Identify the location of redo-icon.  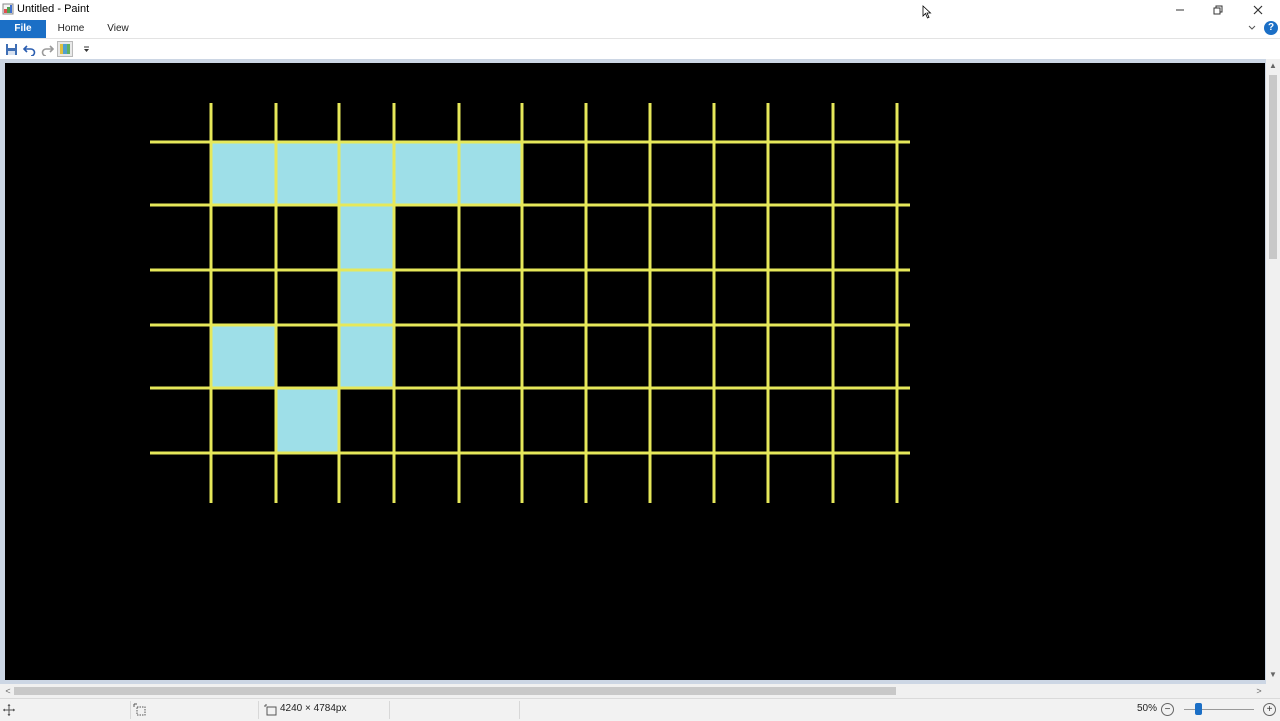
(47, 50).